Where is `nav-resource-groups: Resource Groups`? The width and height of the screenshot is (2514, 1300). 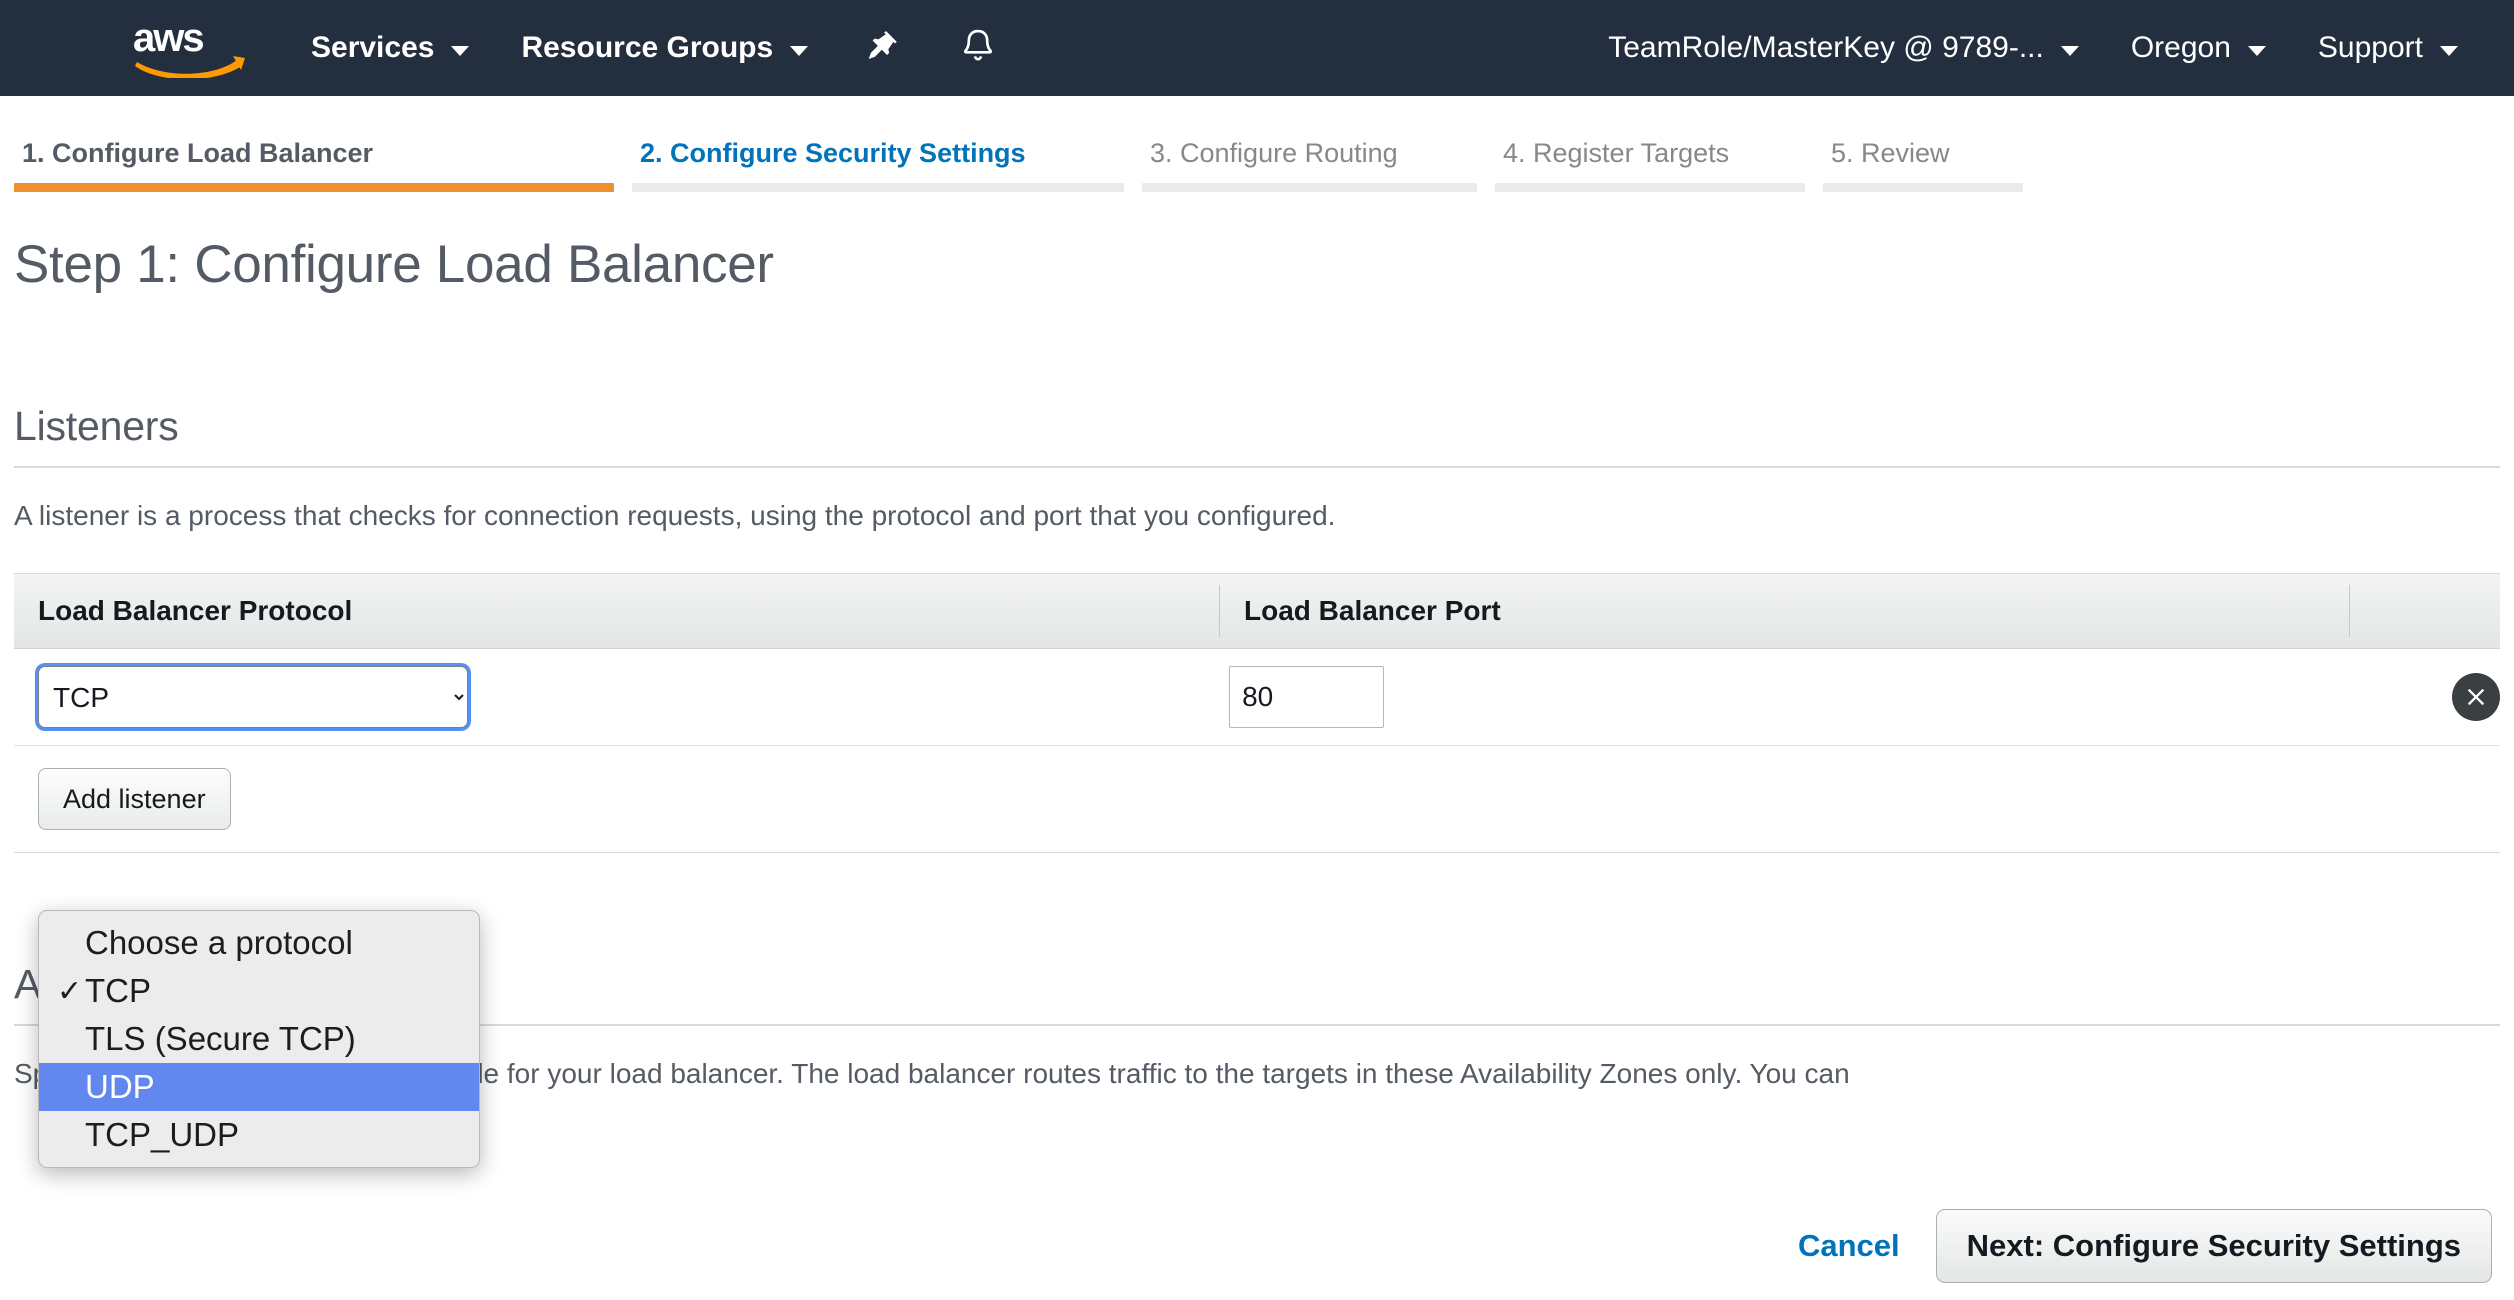 nav-resource-groups: Resource Groups is located at coordinates (664, 48).